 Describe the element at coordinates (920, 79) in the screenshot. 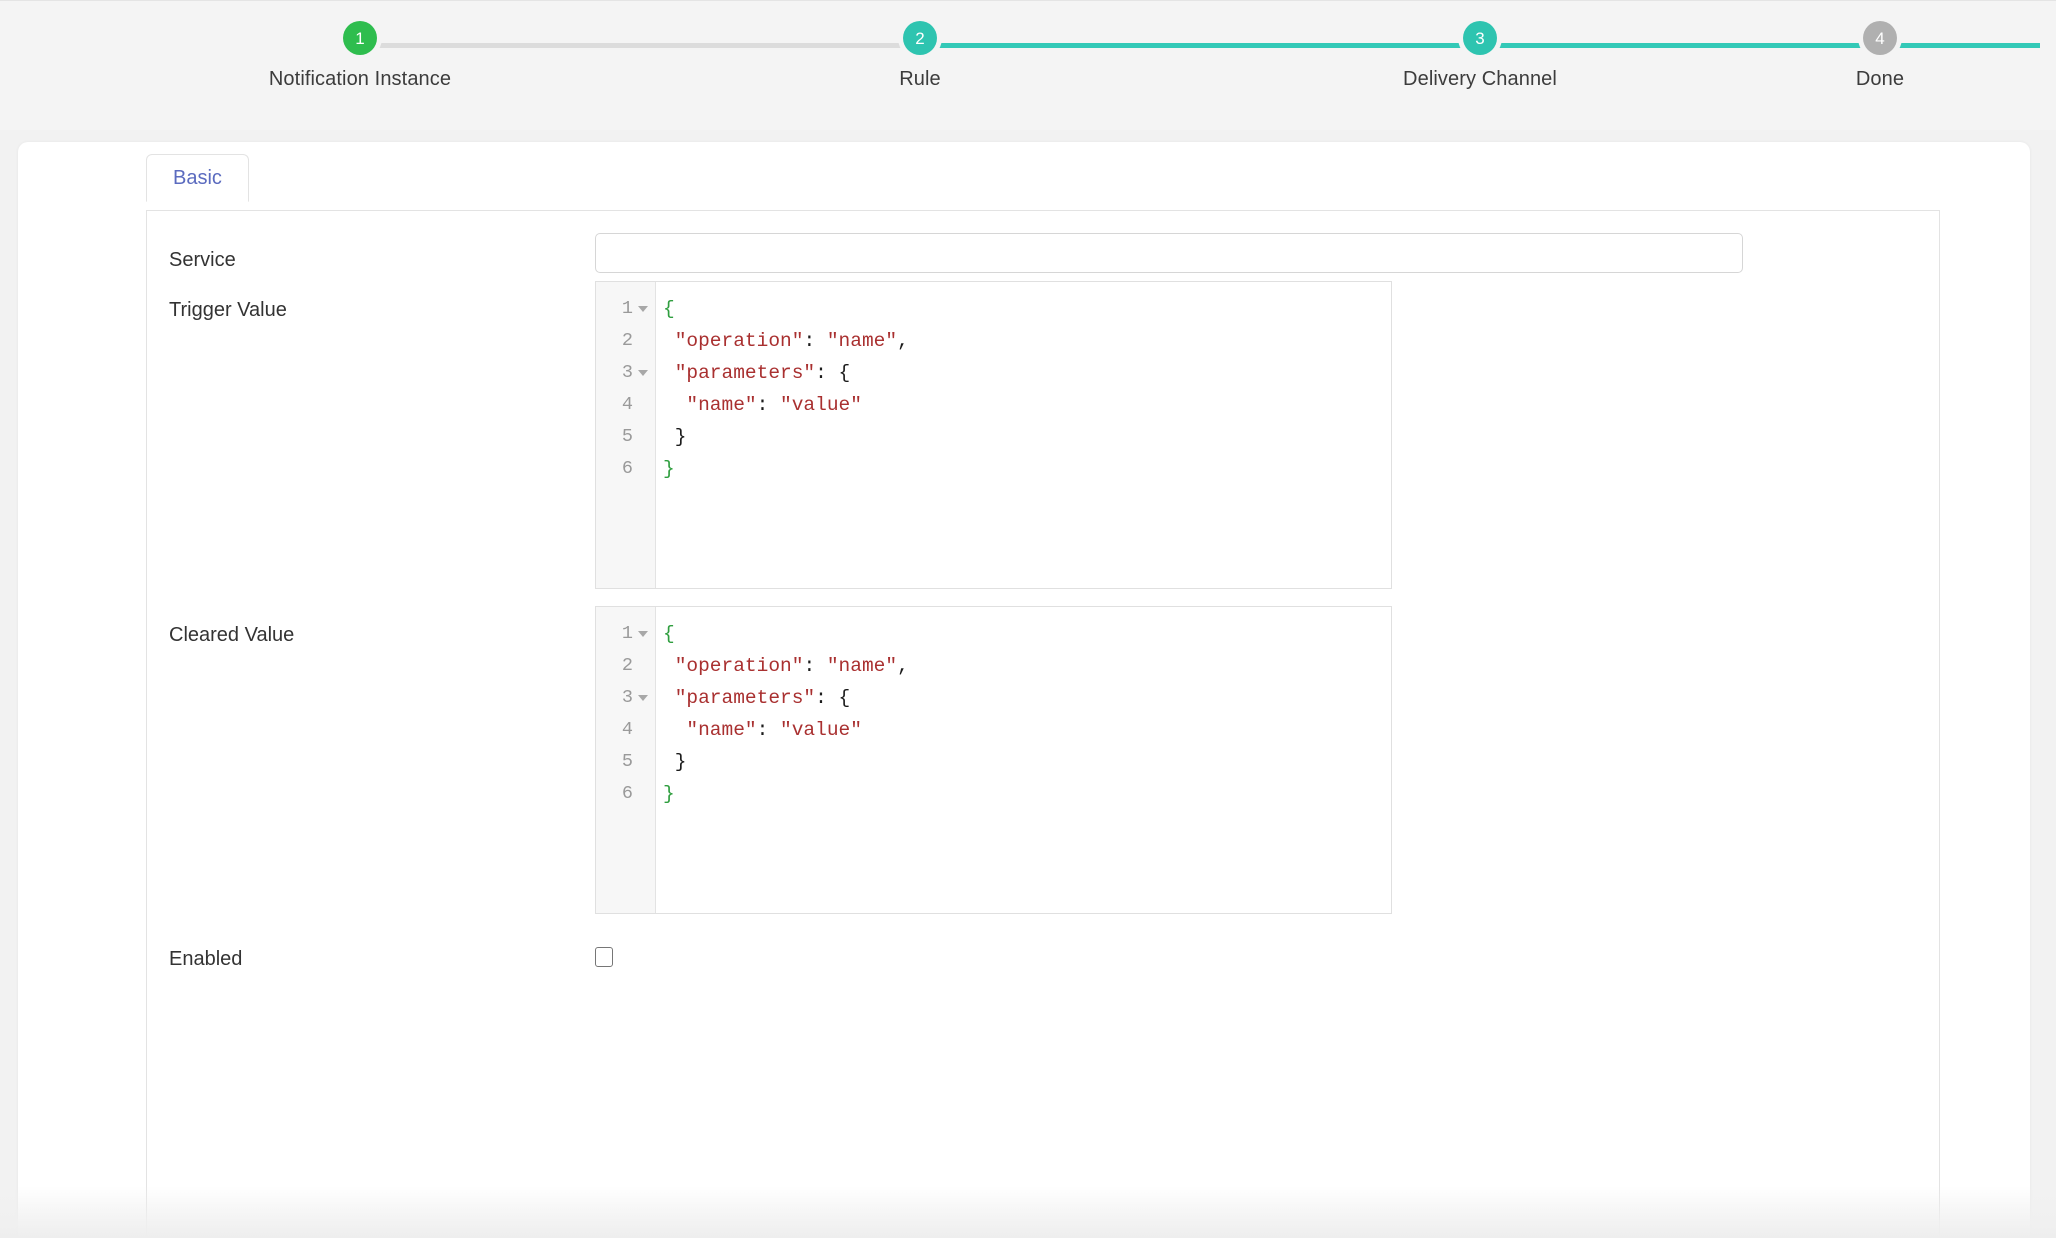

I see `stepper-label-2: Rule` at that location.